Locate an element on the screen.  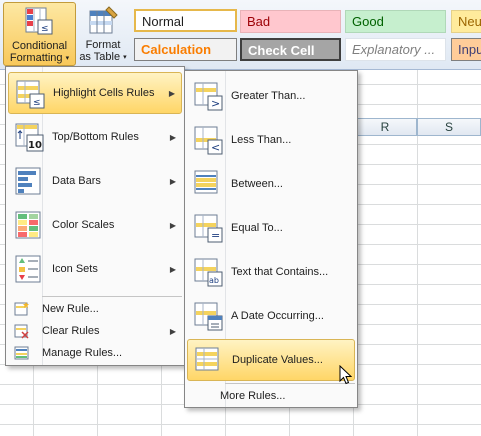
format-as-table-button: Format as Table ▾ is located at coordinates (103, 34).